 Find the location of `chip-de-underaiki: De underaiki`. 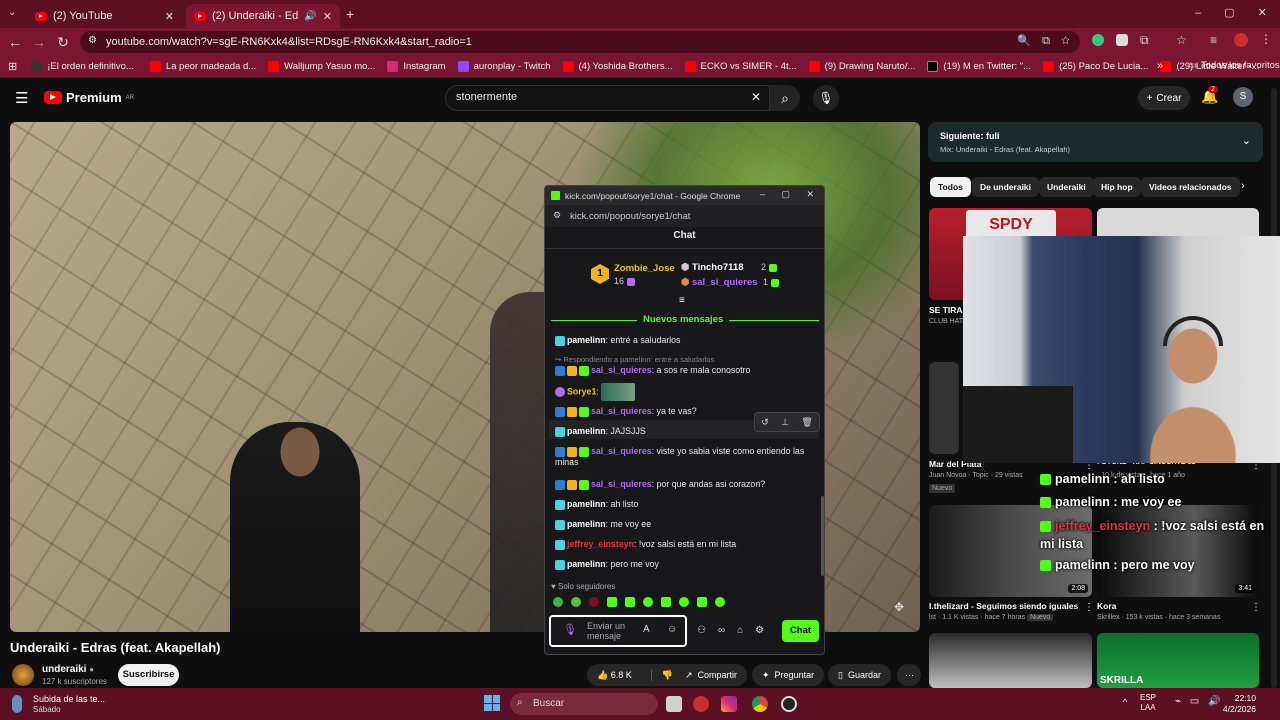

chip-de-underaiki: De underaiki is located at coordinates (1006, 187).